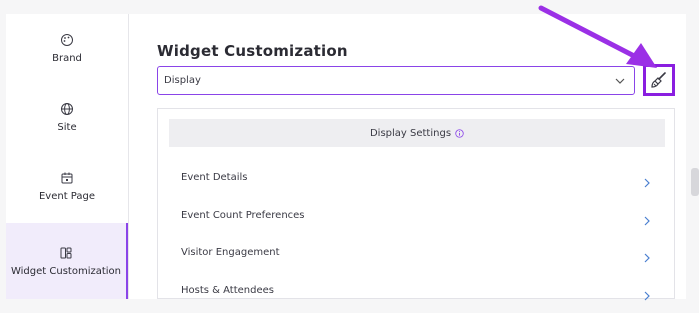 The height and width of the screenshot is (313, 699). Describe the element at coordinates (417, 220) in the screenshot. I see `settings-row-event-count-preferences: Event Count Preferences` at that location.